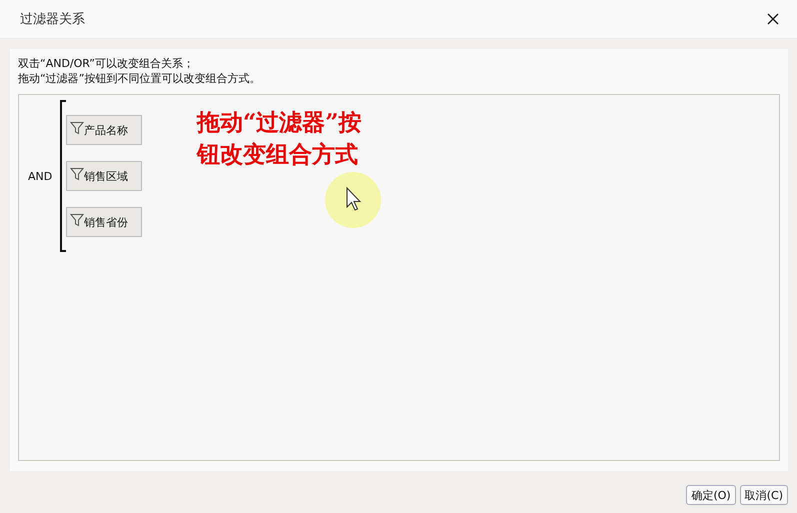 This screenshot has width=797, height=513. I want to click on bracket-icon, so click(63, 176).